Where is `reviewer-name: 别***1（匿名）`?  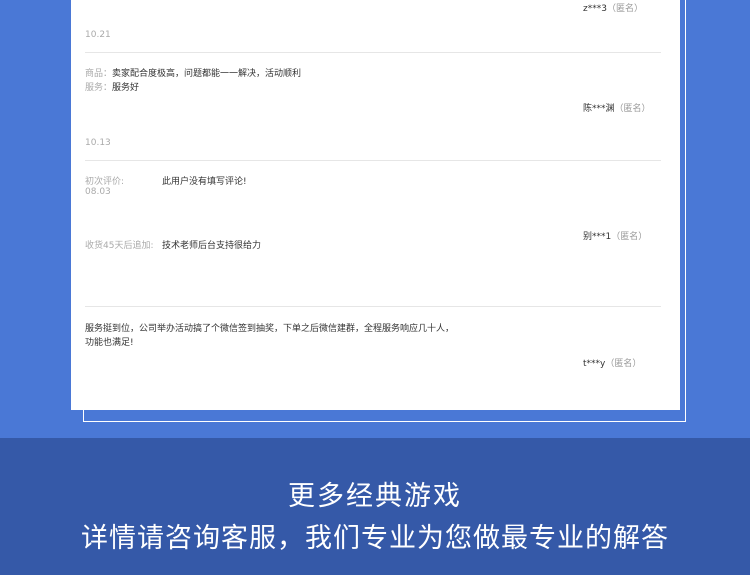 reviewer-name: 别***1（匿名） is located at coordinates (615, 235).